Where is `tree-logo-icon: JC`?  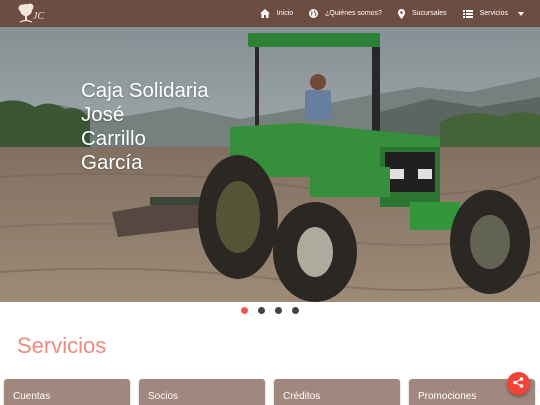
tree-logo-icon: JC is located at coordinates (31, 13).